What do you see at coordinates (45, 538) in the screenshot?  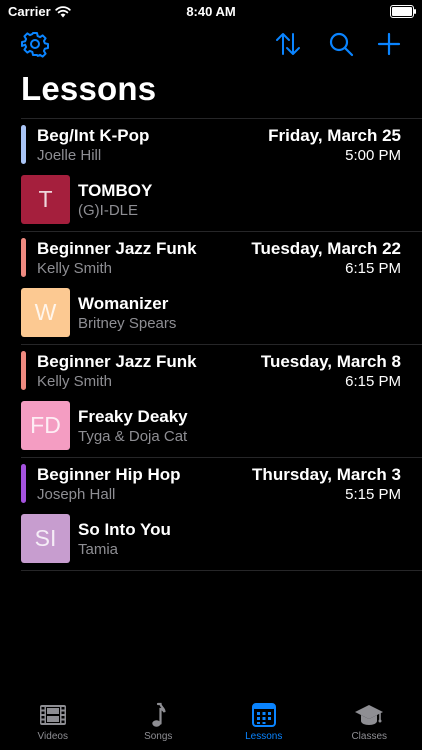 I see `song-artwork: SI` at bounding box center [45, 538].